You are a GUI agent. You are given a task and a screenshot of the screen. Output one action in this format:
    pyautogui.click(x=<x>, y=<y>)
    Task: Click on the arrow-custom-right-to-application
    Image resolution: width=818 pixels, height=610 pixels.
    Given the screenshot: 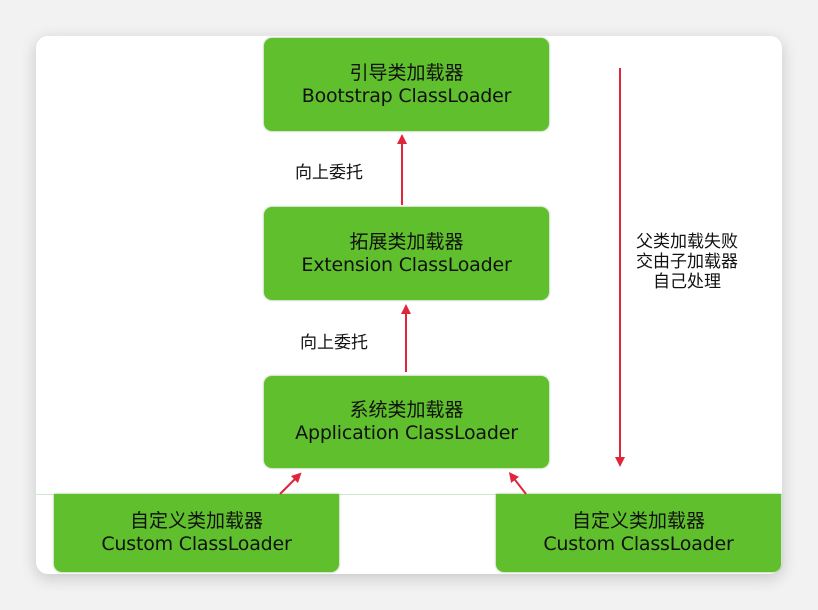 What is the action you would take?
    pyautogui.click(x=517, y=483)
    